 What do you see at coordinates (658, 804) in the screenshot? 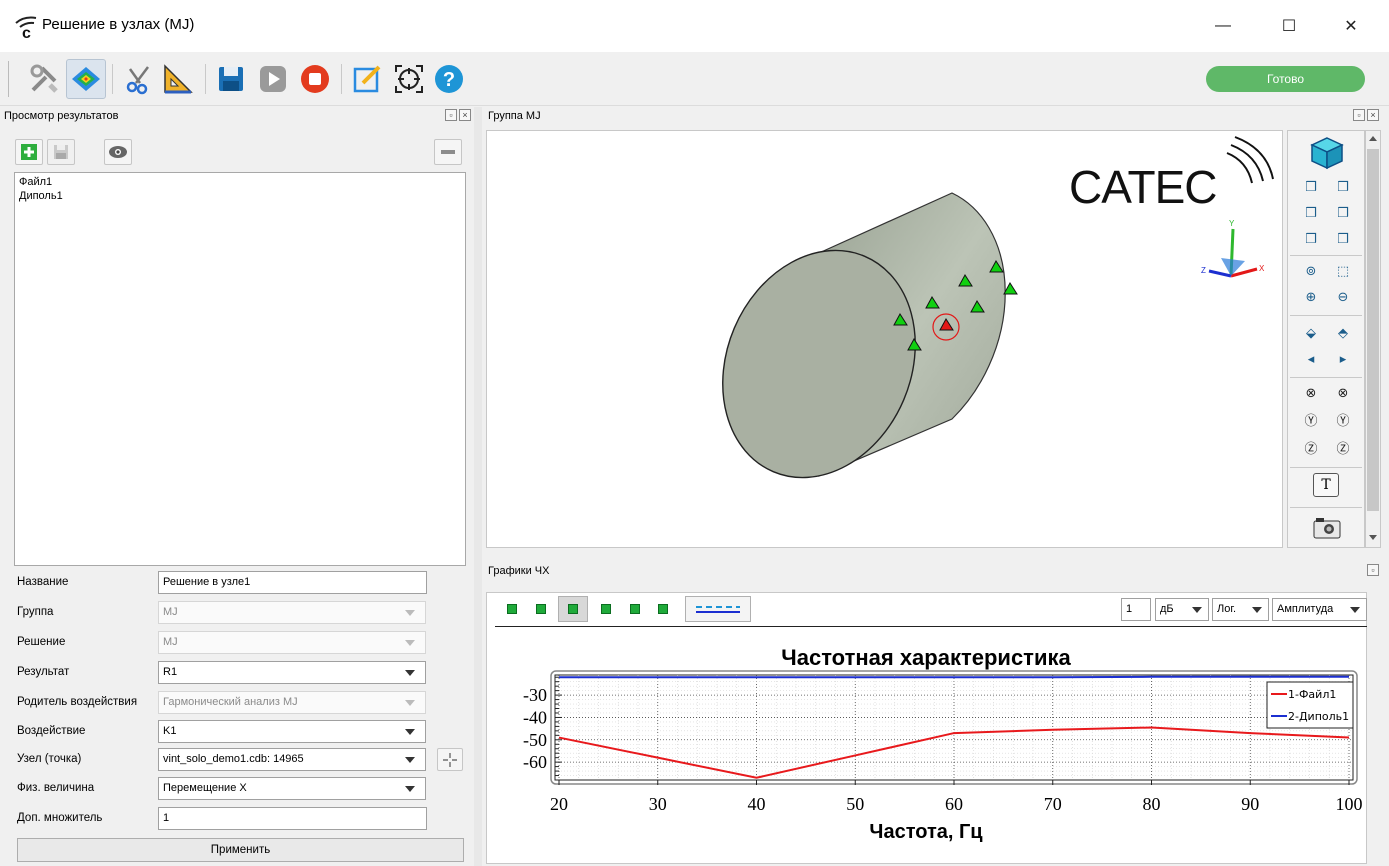
I see `x-tick-label: 30` at bounding box center [658, 804].